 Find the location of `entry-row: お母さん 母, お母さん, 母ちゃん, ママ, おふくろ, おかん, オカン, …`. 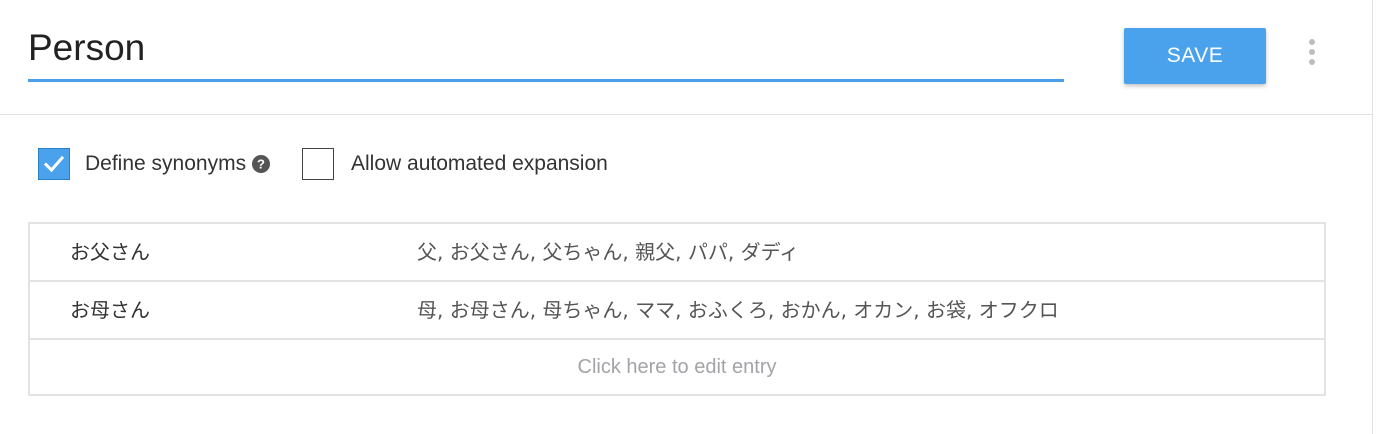

entry-row: お母さん 母, お母さん, 母ちゃん, ママ, おふくろ, おかん, オカン, … is located at coordinates (677, 311).